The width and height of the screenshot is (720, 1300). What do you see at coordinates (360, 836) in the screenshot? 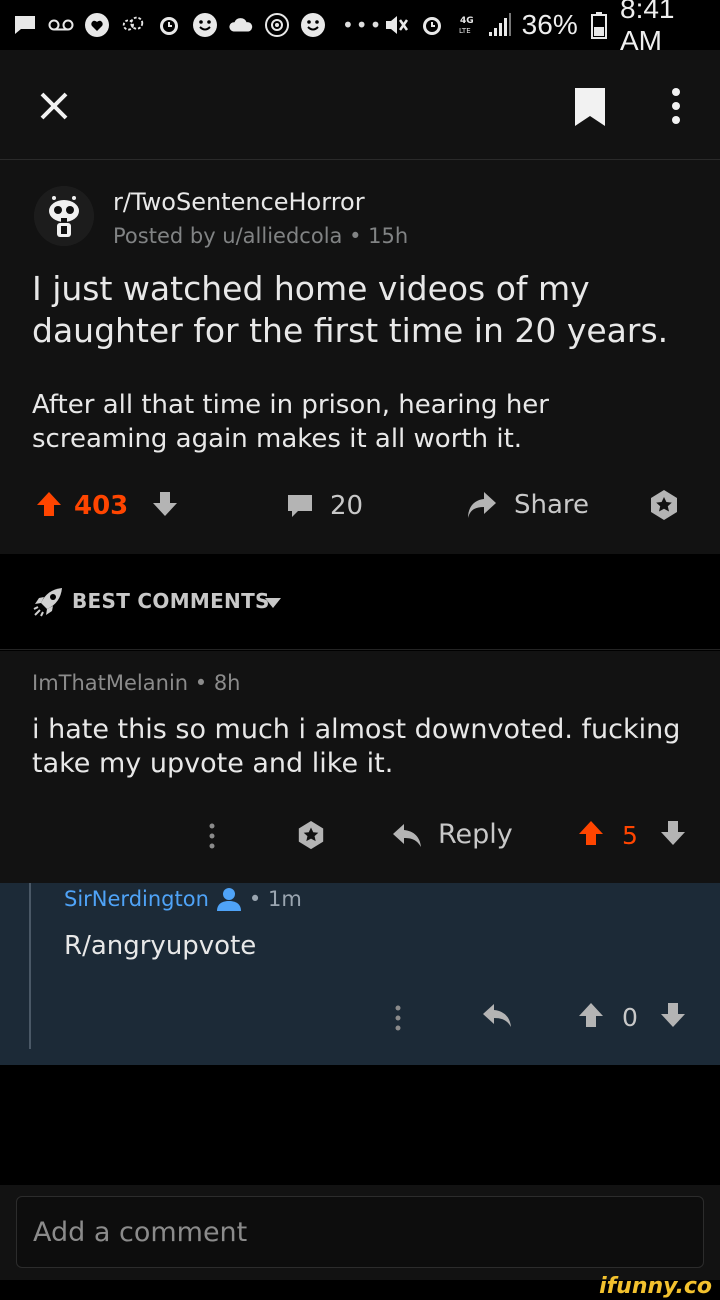
I see `comment-actions: Reply 5` at bounding box center [360, 836].